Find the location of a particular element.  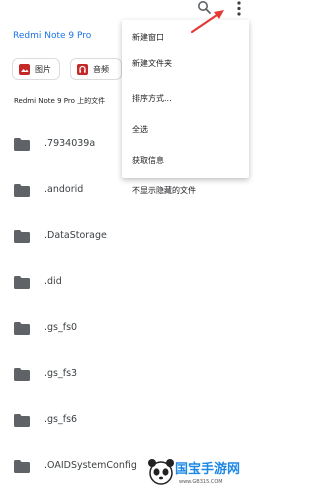

more-vert-icon is located at coordinates (239, 9).